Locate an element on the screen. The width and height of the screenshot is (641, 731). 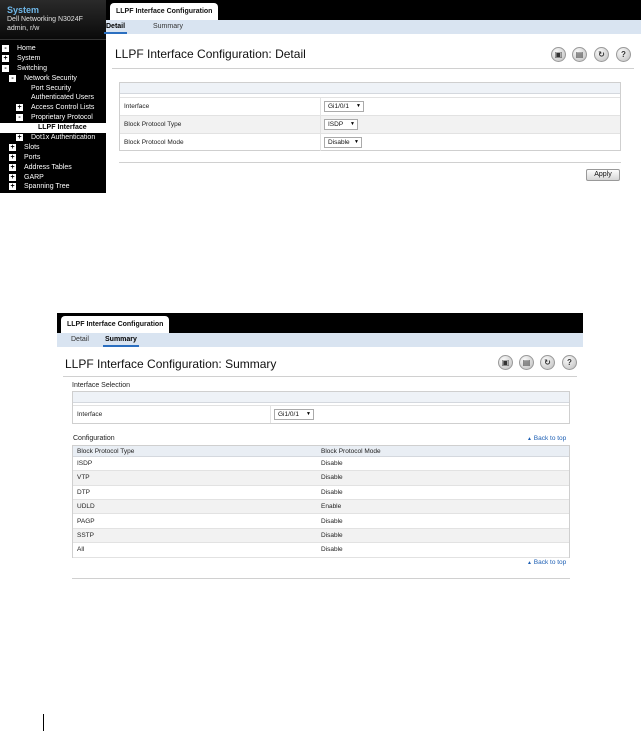
cell-block-protocol-mode: Enable is located at coordinates (331, 507).